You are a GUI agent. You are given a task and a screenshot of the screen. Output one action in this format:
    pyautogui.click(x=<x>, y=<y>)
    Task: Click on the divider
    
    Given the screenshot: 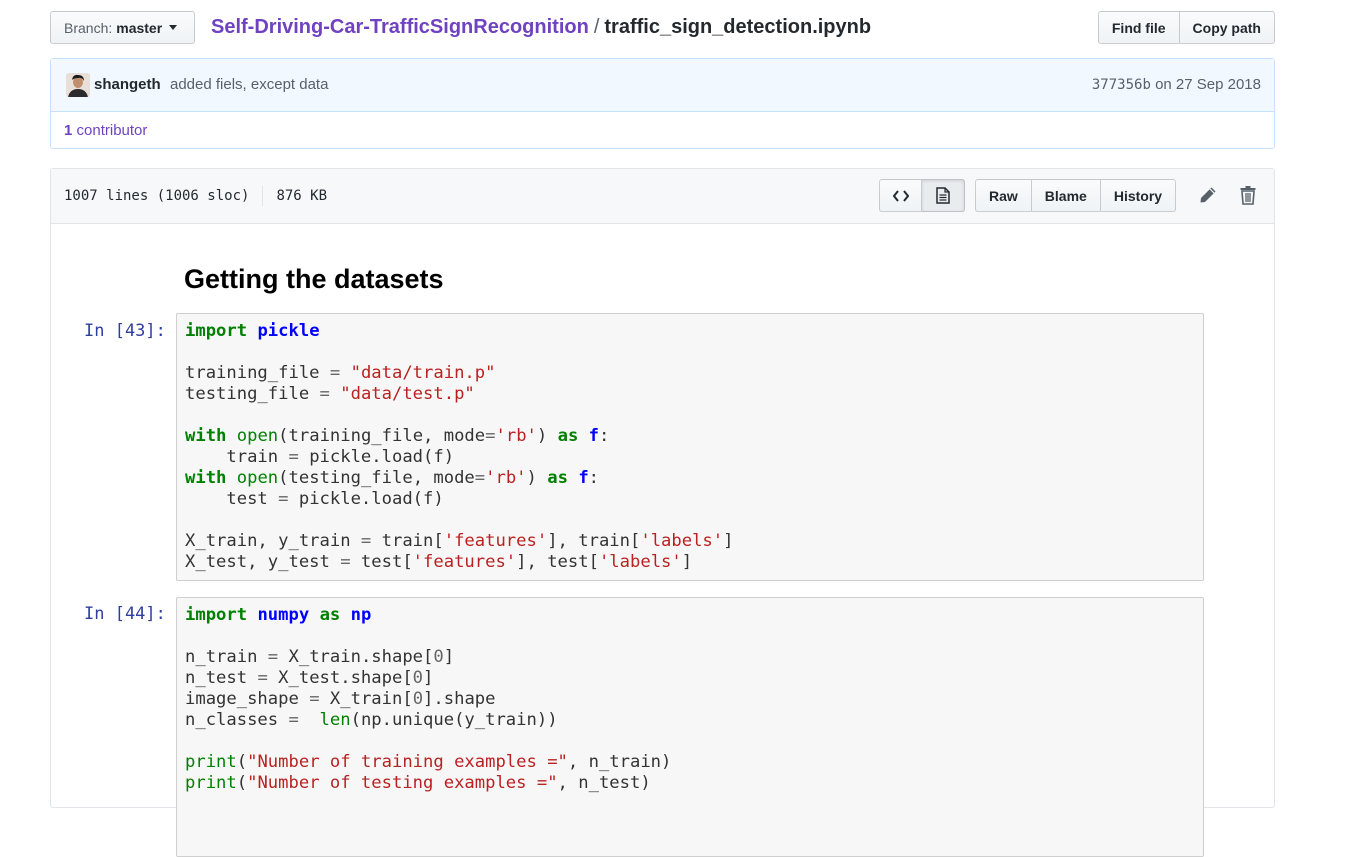 What is the action you would take?
    pyautogui.click(x=263, y=196)
    